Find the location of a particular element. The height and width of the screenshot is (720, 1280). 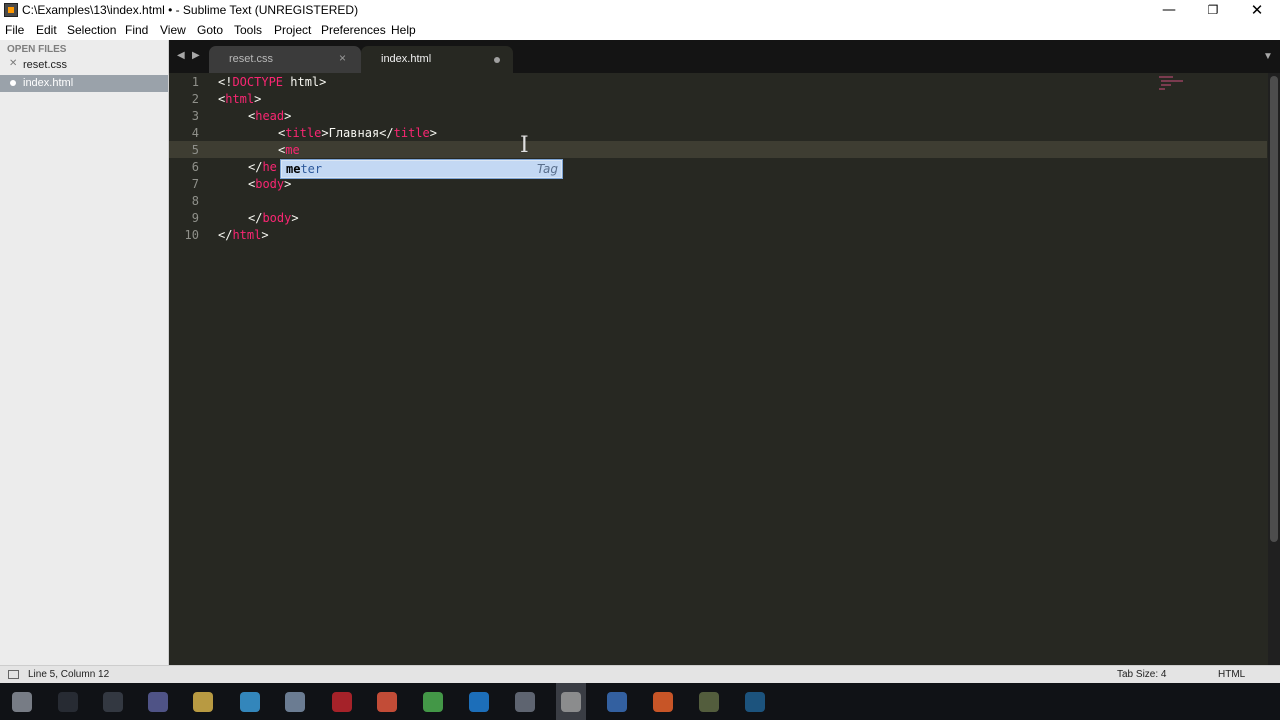

line-number: 7 is located at coordinates (195, 184).